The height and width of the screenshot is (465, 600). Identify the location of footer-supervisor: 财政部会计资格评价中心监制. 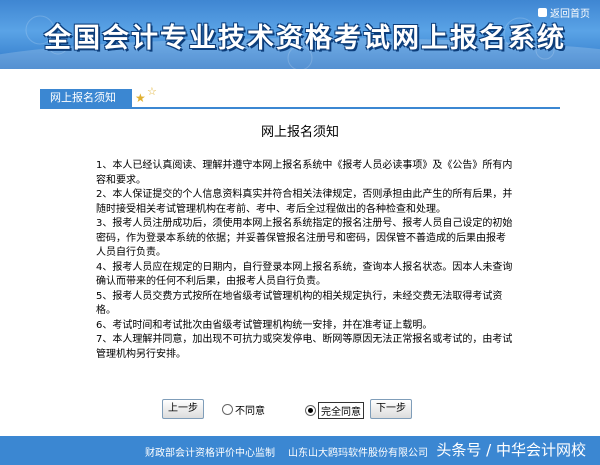
(210, 453).